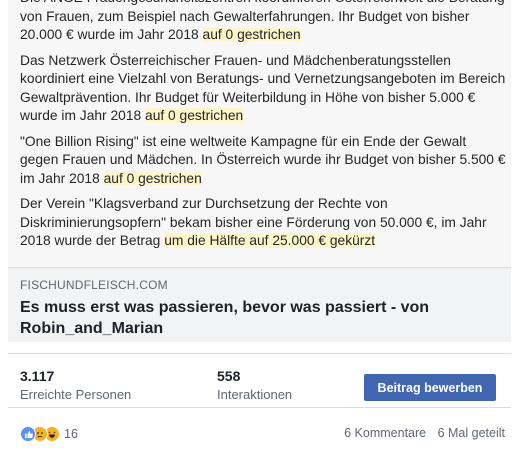 The height and width of the screenshot is (461, 519). I want to click on interactions-stat: 558 Interaktionen, so click(254, 385).